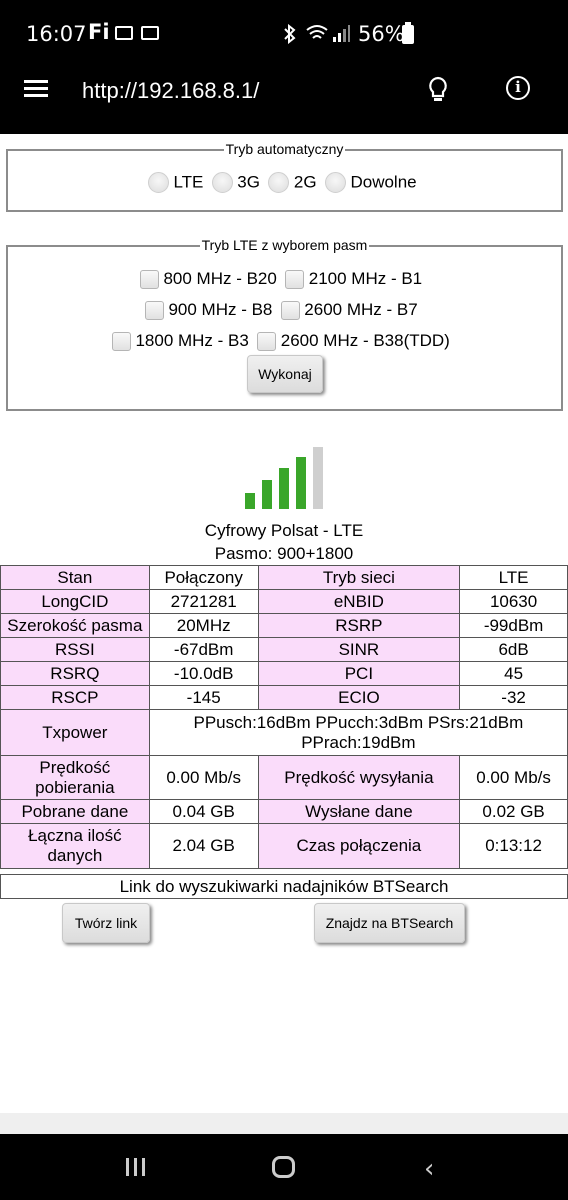 The height and width of the screenshot is (1200, 568). Describe the element at coordinates (203, 673) in the screenshot. I see `table-cell: -10.0dB` at that location.